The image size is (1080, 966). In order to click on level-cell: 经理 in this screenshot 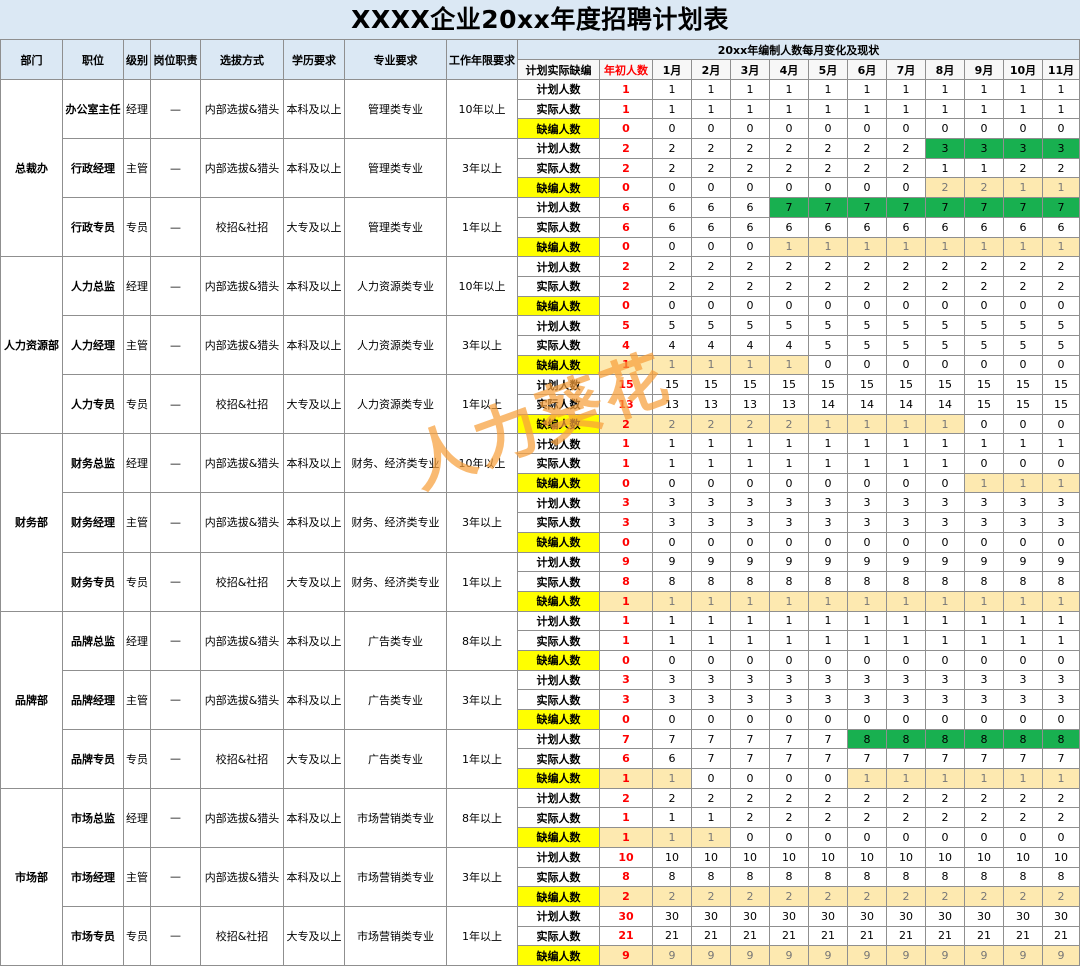, I will do `click(137, 463)`.